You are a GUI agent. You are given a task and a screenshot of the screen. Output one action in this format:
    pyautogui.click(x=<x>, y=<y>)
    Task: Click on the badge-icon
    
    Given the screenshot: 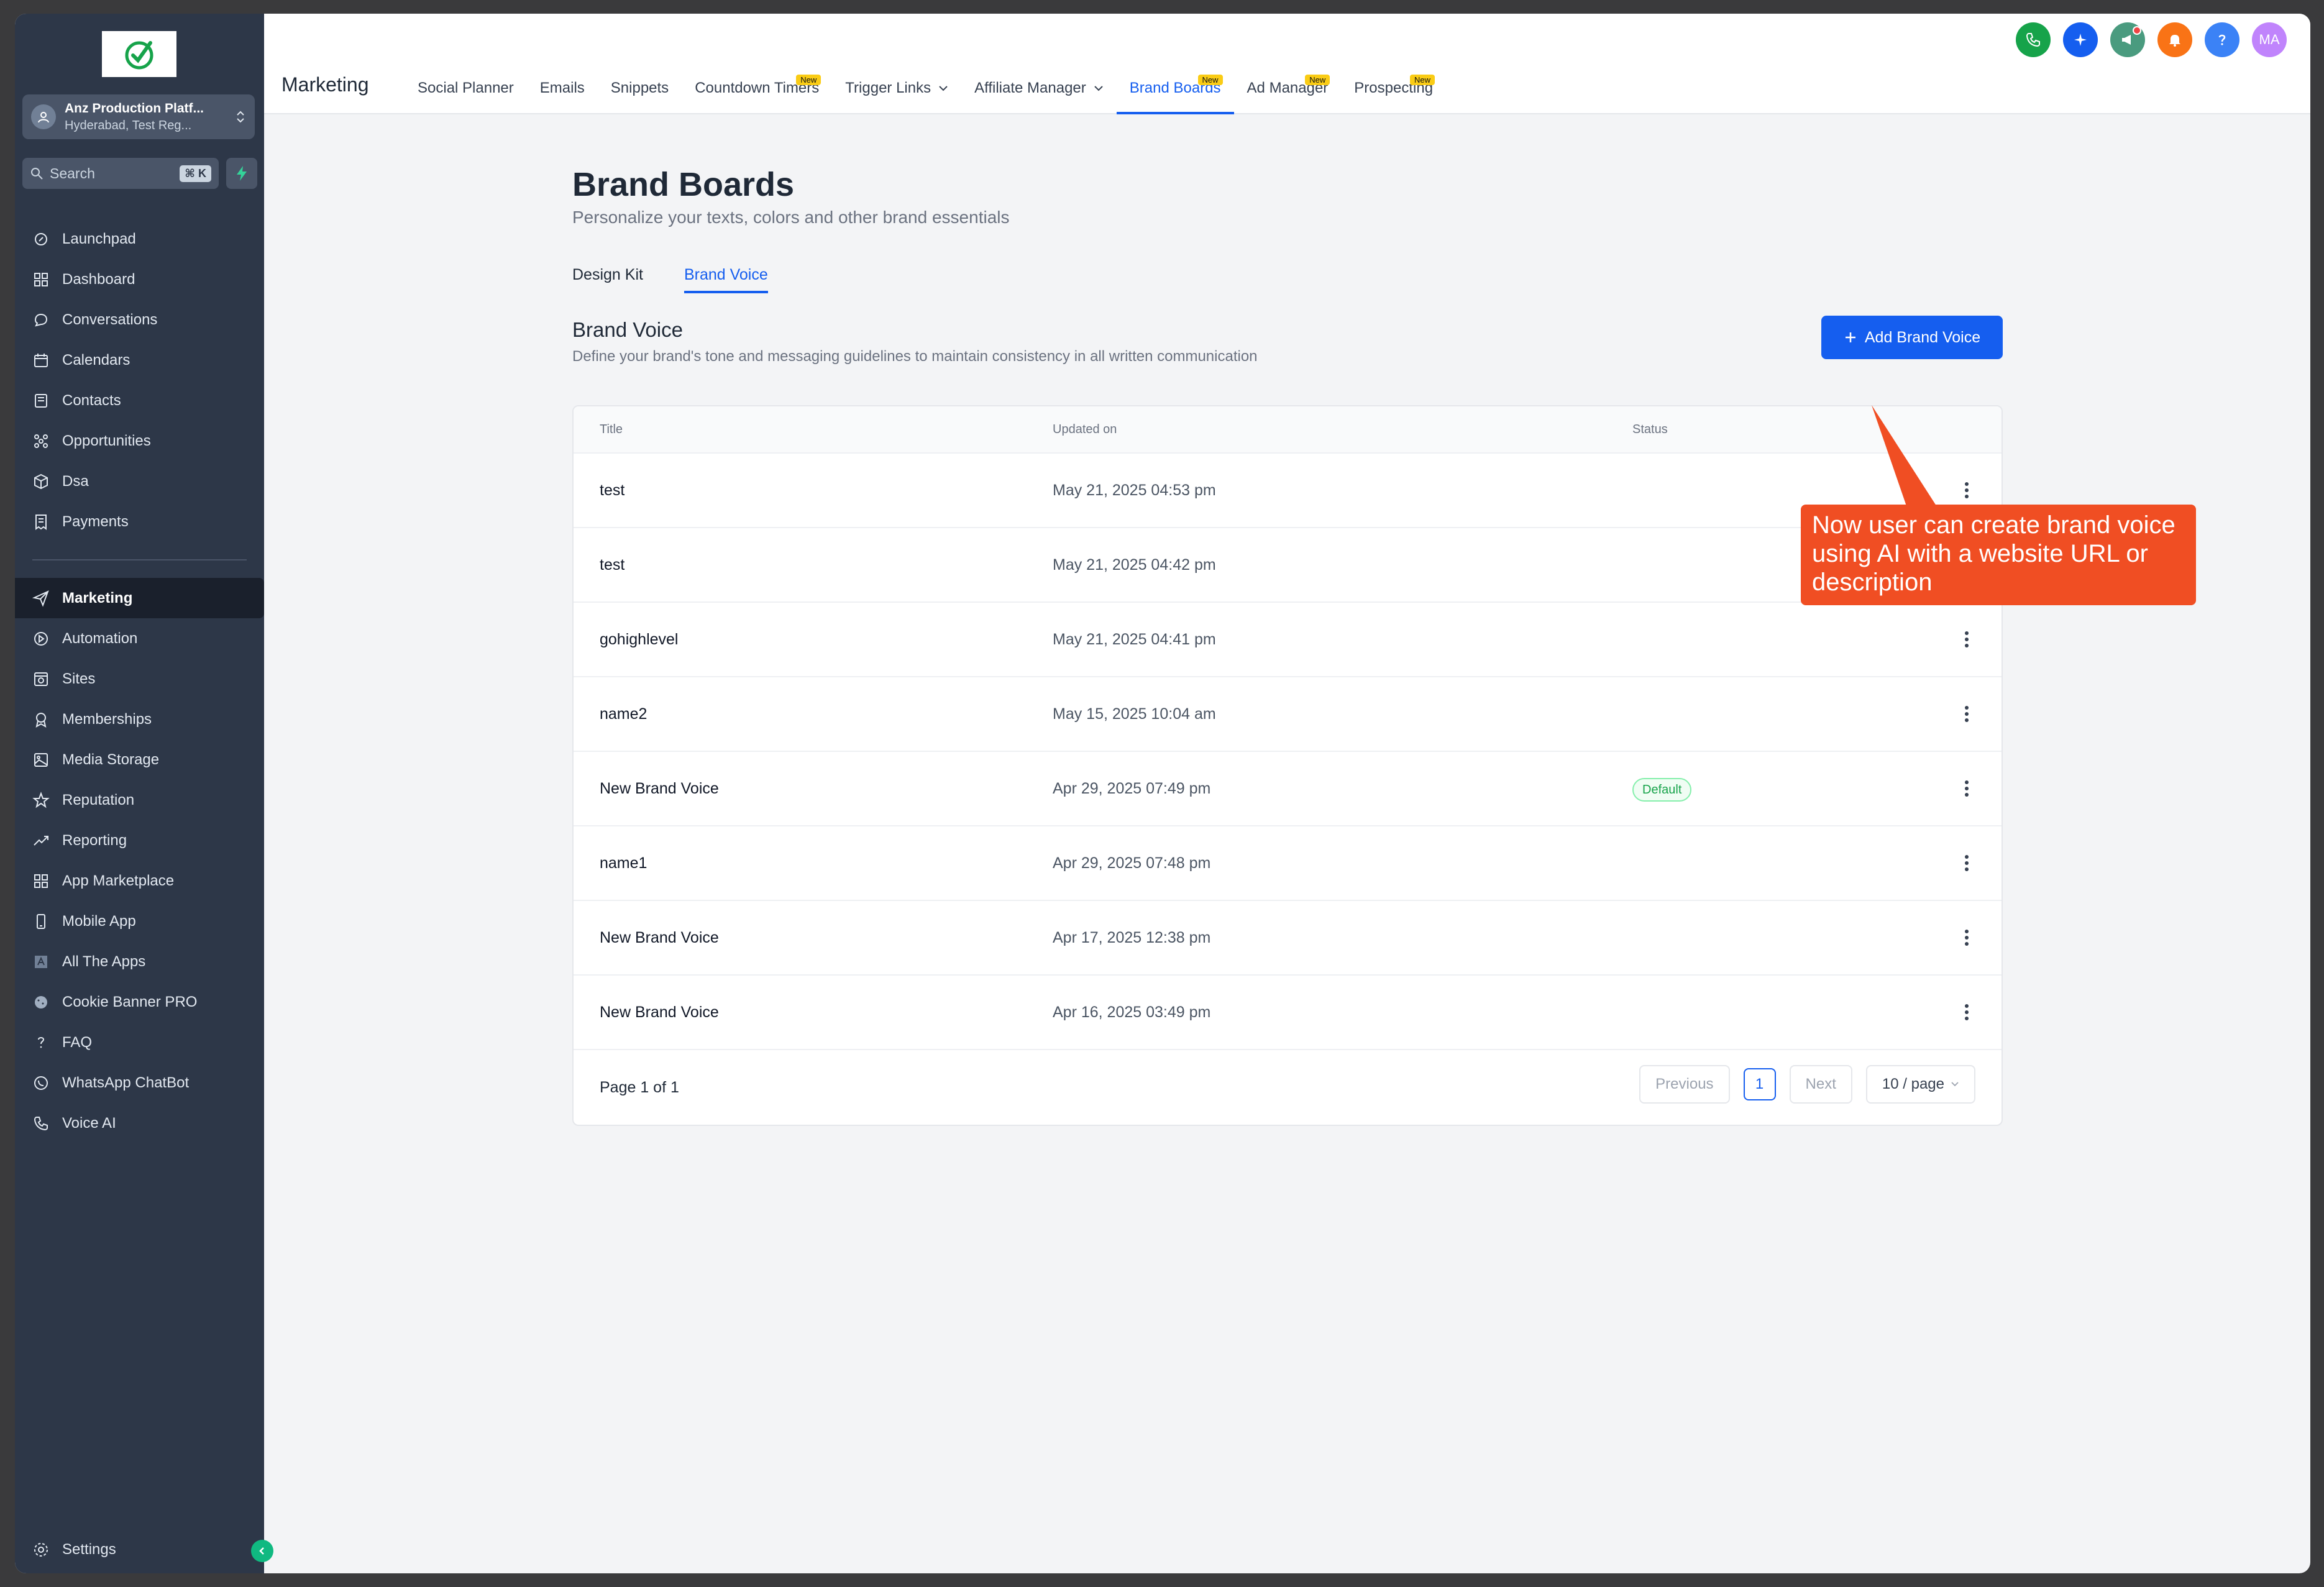 What is the action you would take?
    pyautogui.click(x=41, y=720)
    